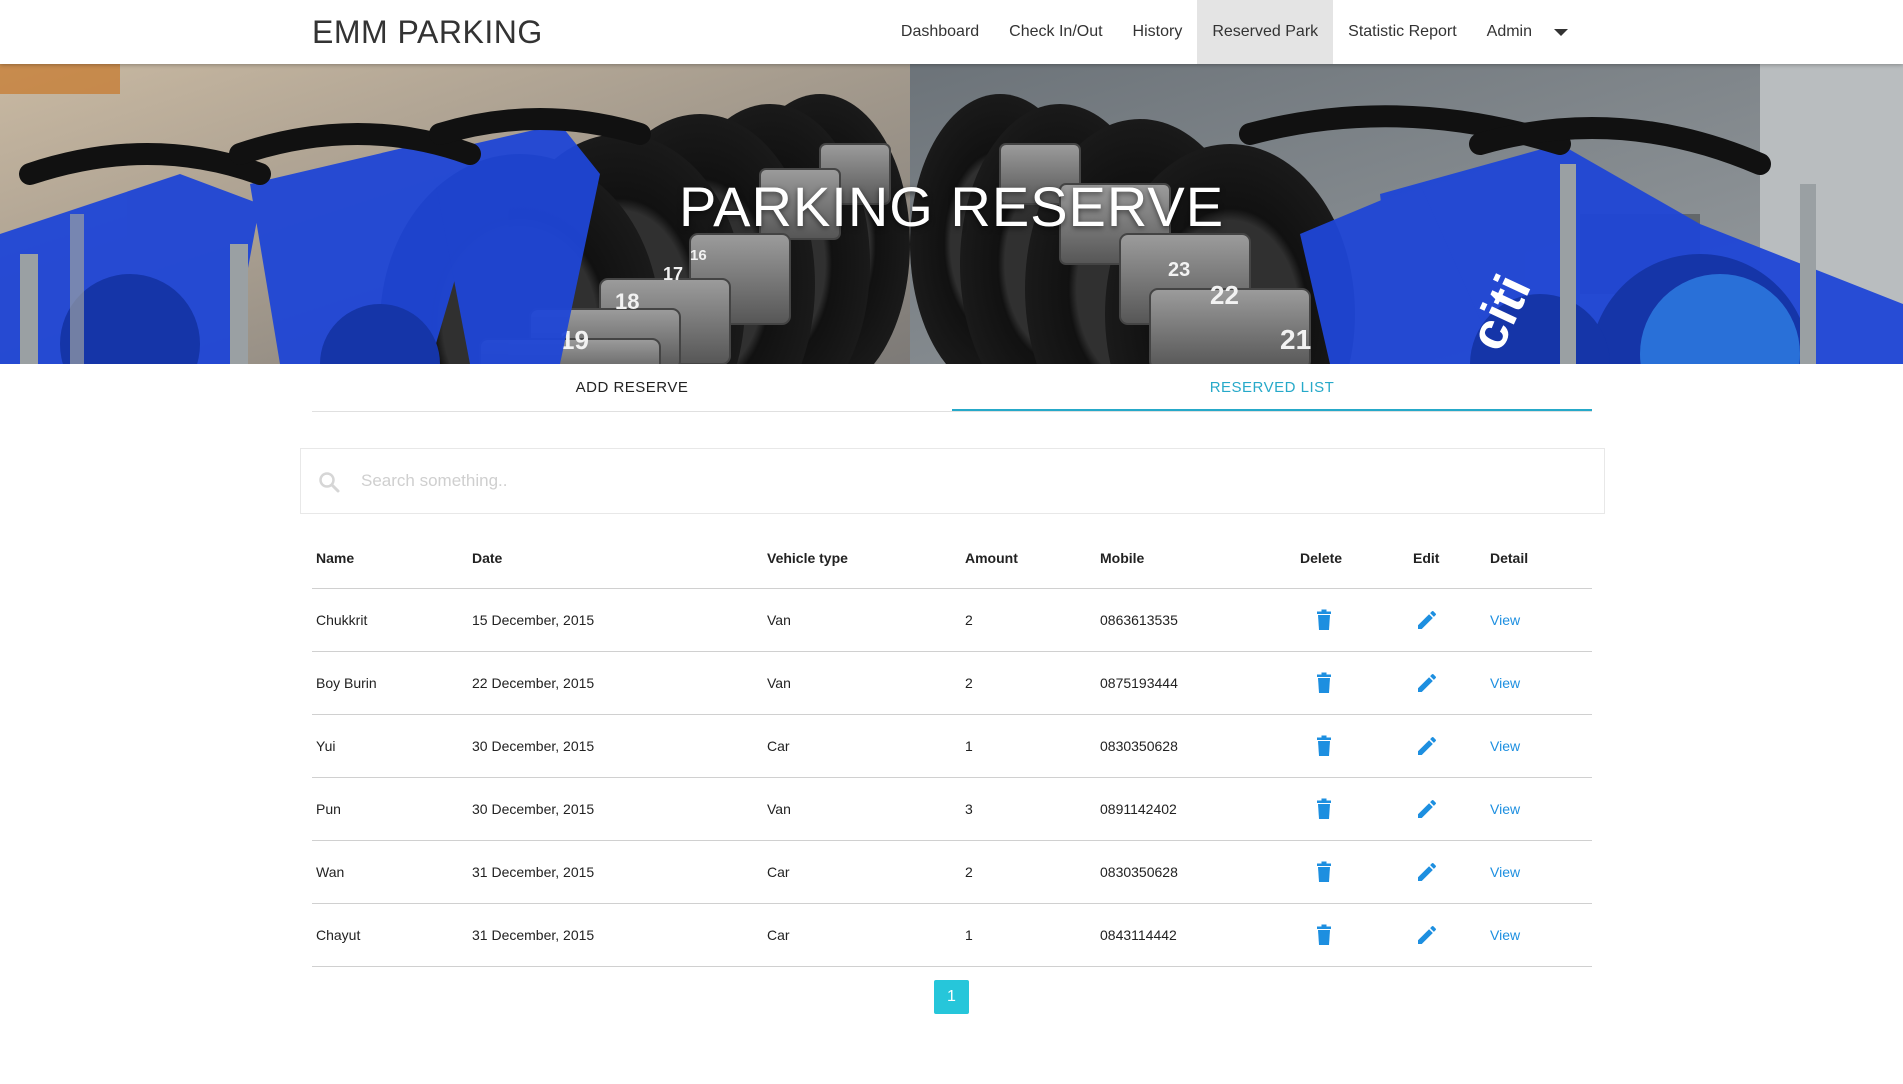 This screenshot has height=1084, width=1903. What do you see at coordinates (1196, 620) in the screenshot?
I see `cell-mobile: 0863613535` at bounding box center [1196, 620].